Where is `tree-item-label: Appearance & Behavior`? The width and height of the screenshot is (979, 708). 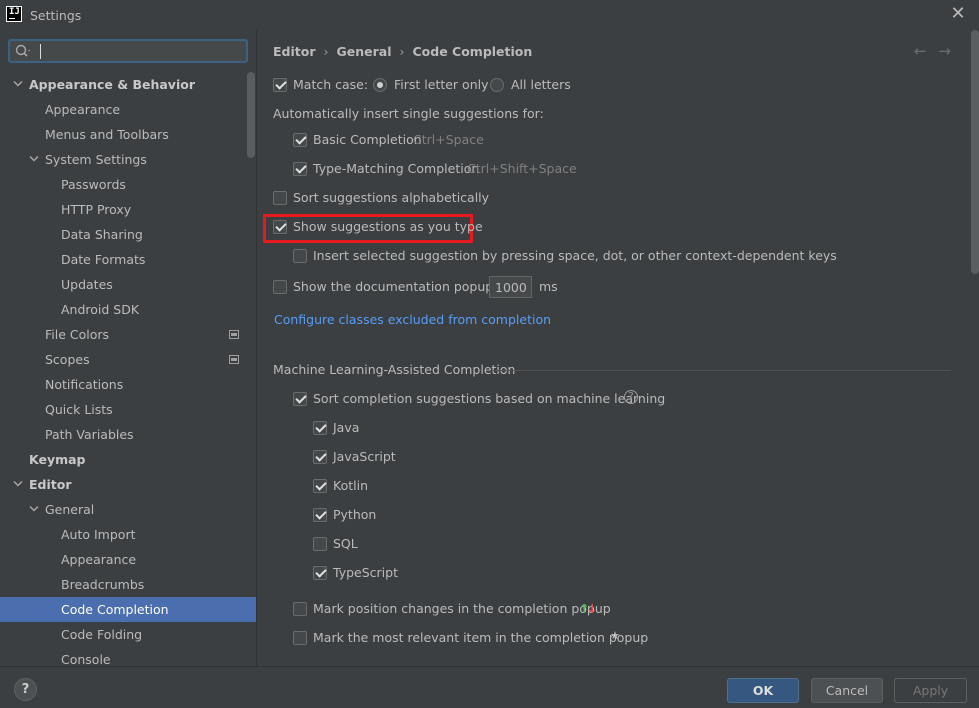
tree-item-label: Appearance & Behavior is located at coordinates (112, 84).